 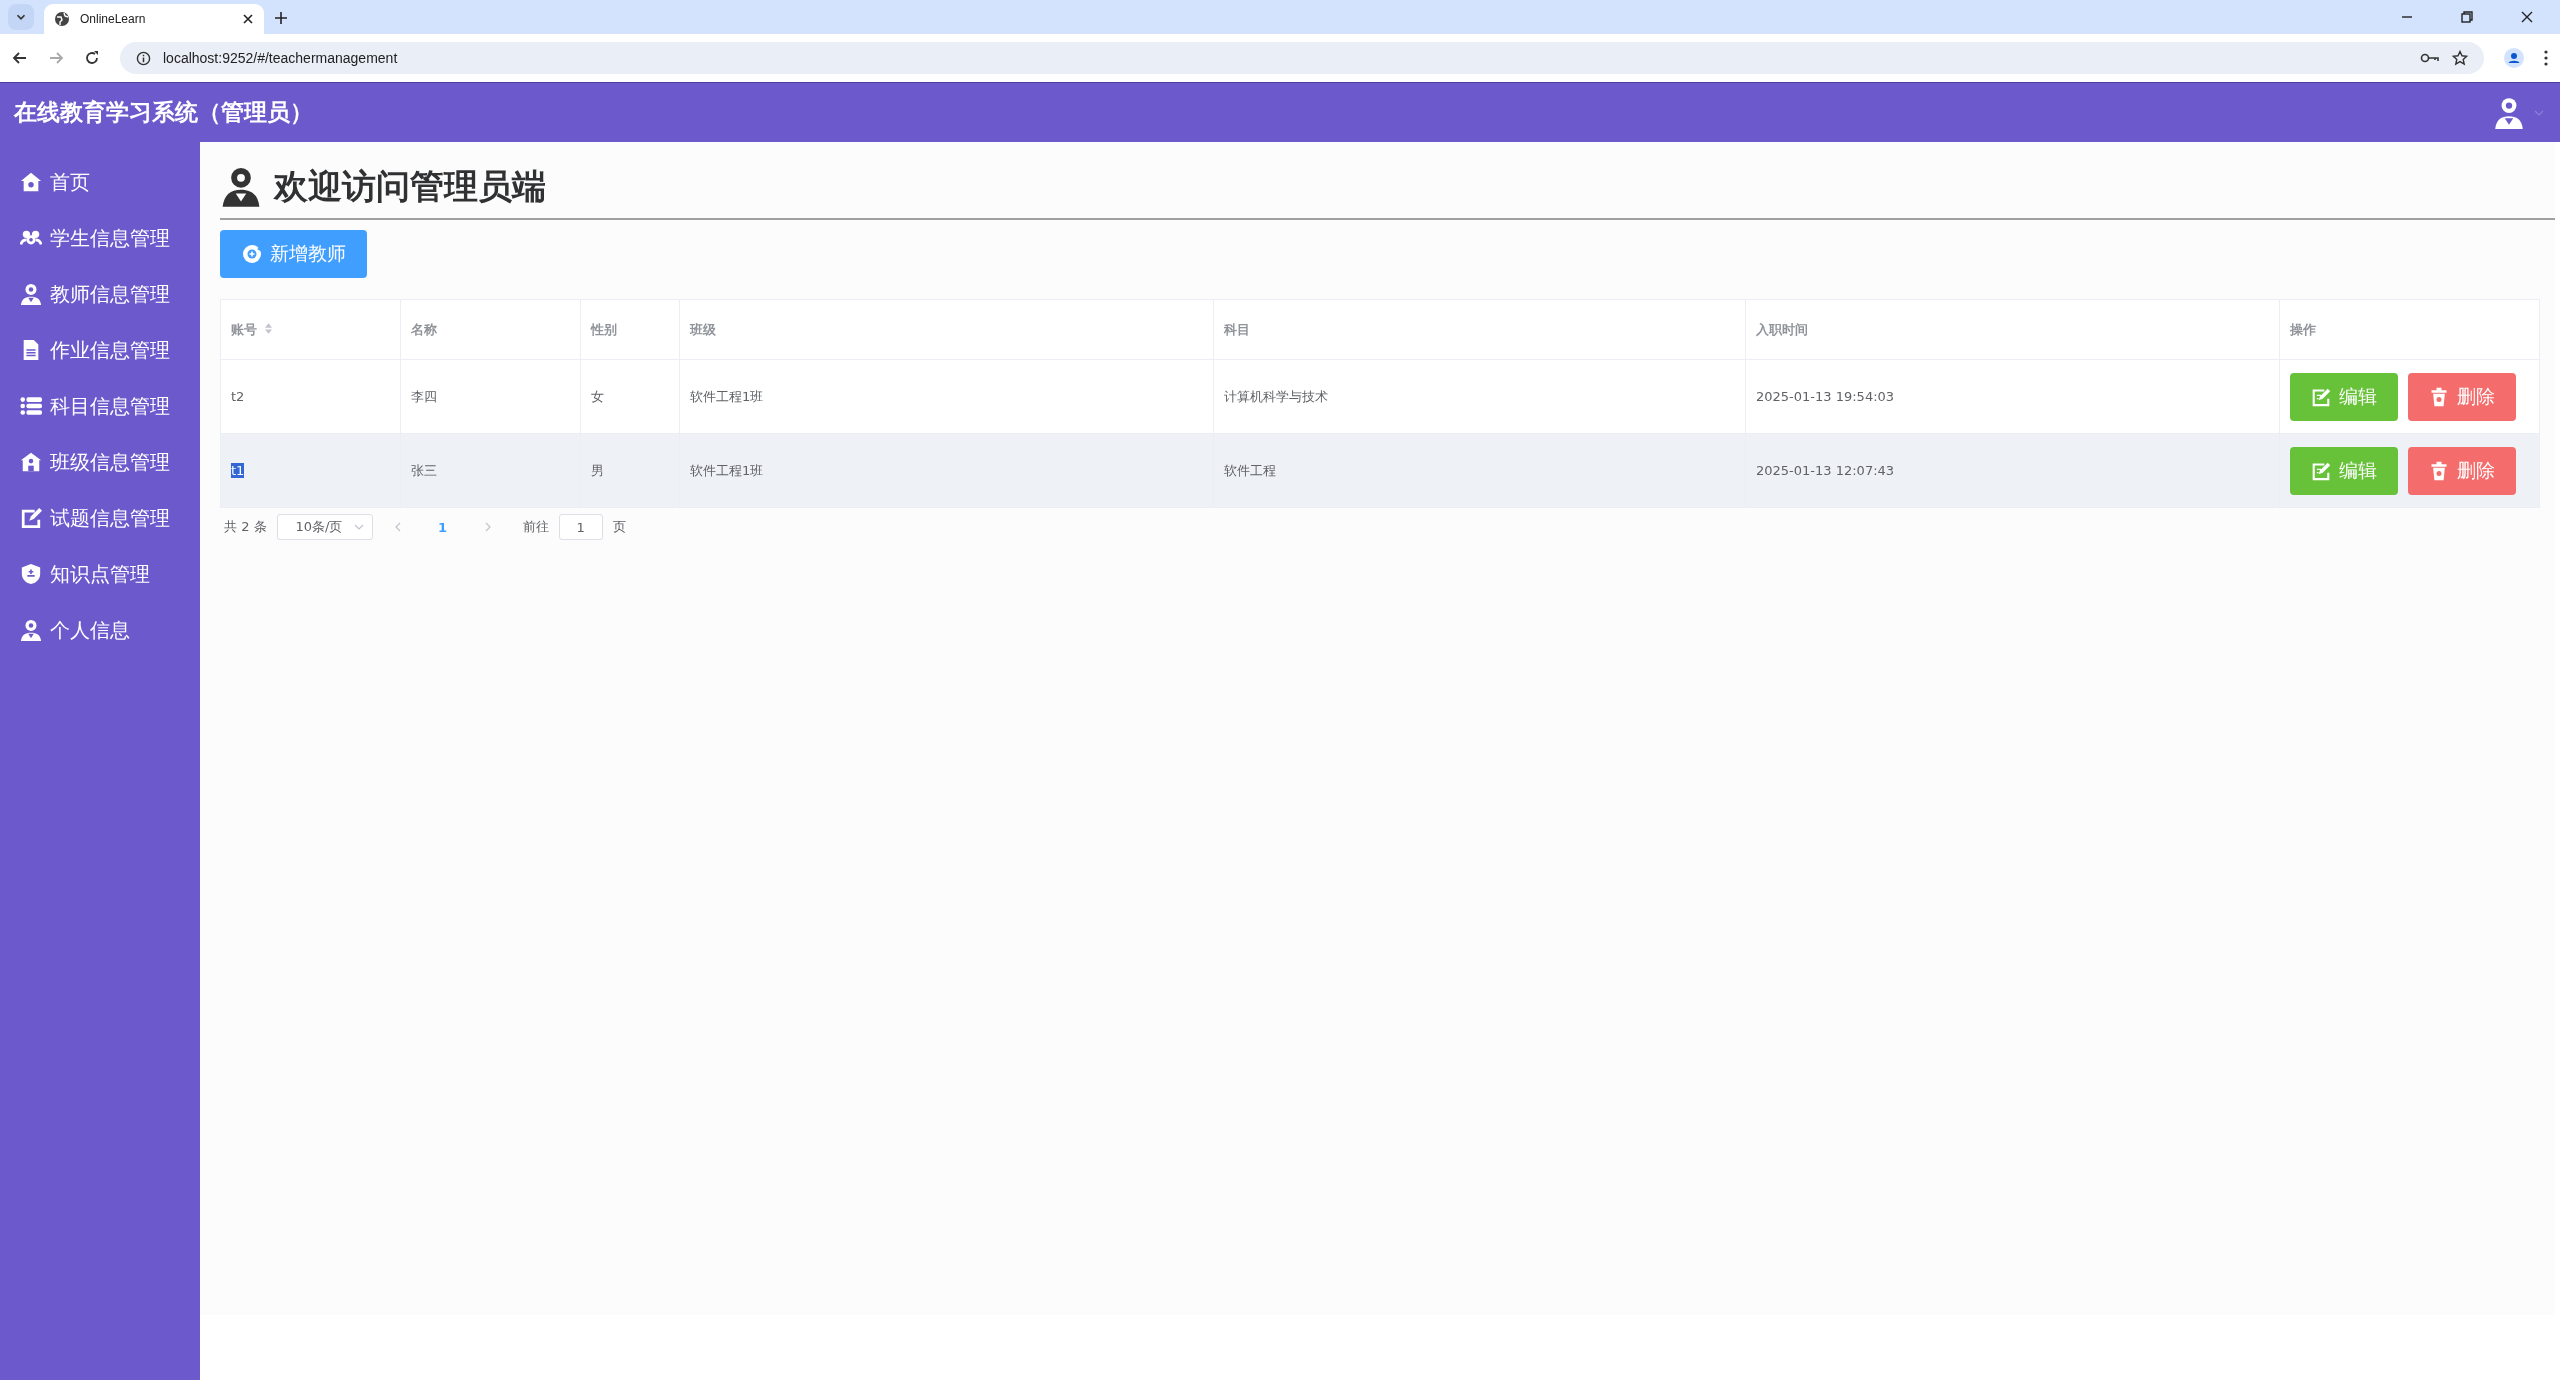 What do you see at coordinates (2012, 329) in the screenshot?
I see `column-header: 入职时间` at bounding box center [2012, 329].